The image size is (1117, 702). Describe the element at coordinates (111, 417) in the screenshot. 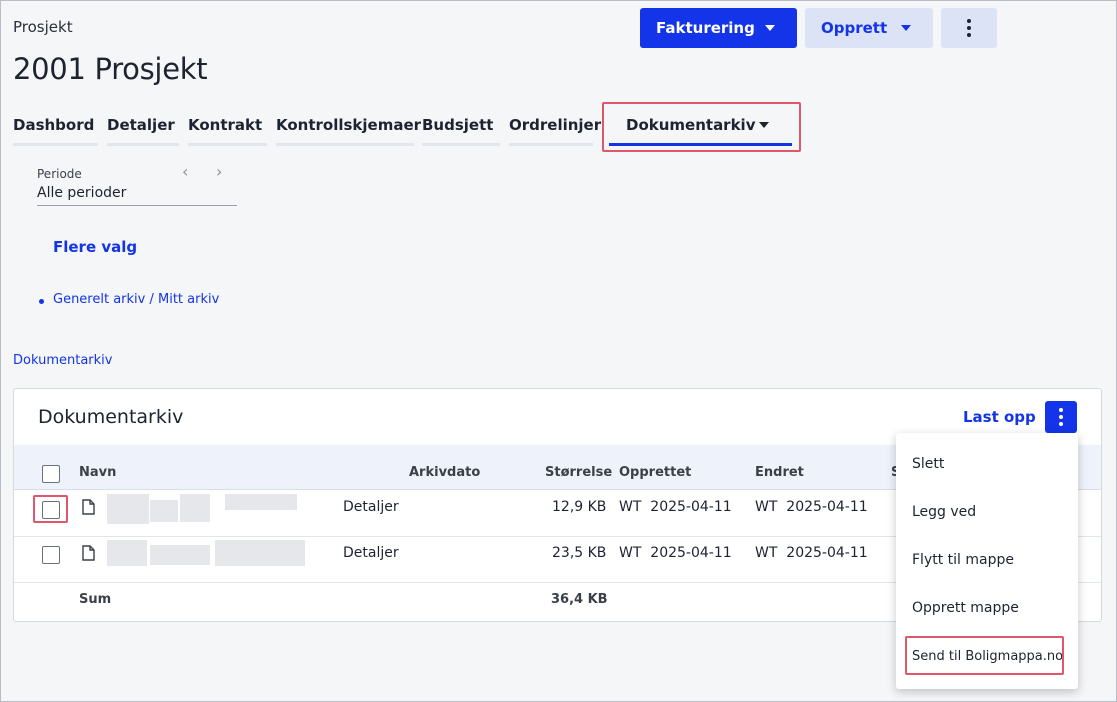

I see `card-title: Dokumentarkiv` at that location.